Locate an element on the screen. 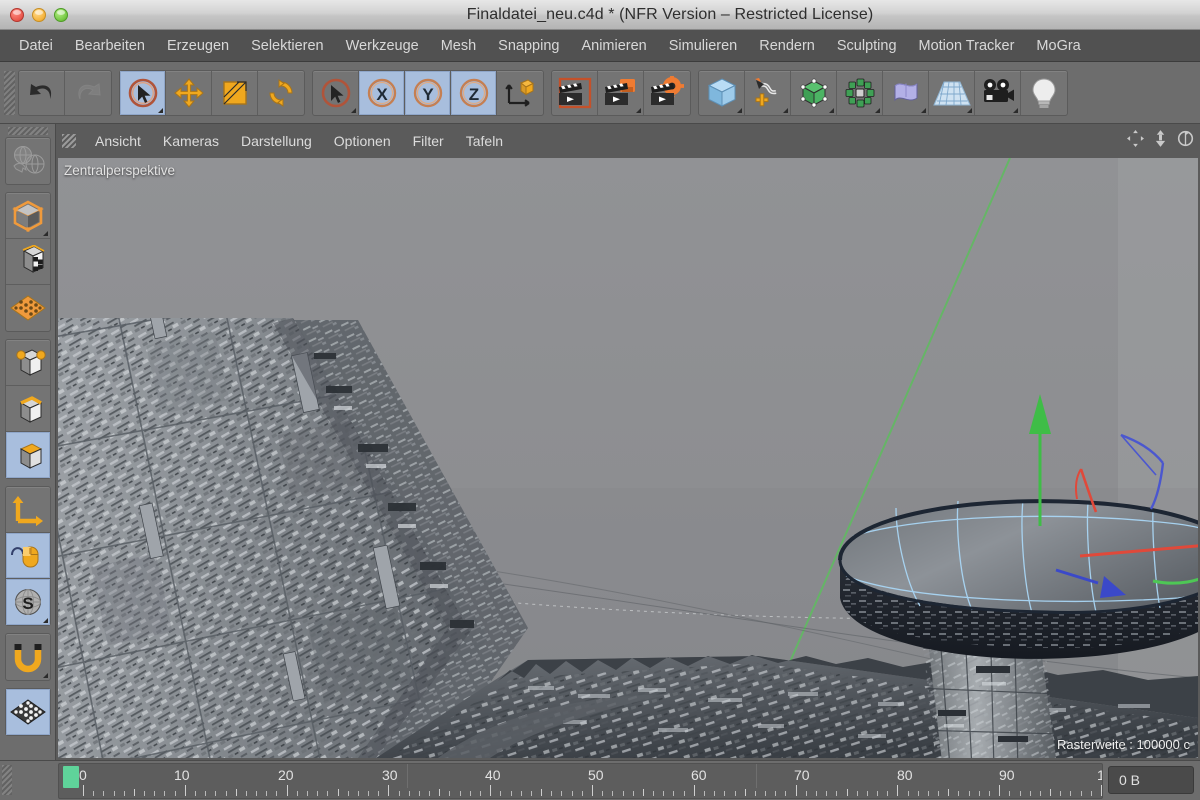  viewport-menu-ansicht: Ansicht is located at coordinates (118, 141).